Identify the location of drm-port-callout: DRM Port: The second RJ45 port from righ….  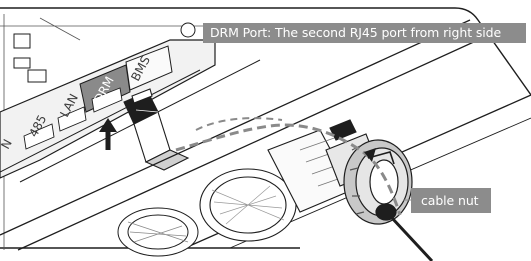
(364, 33).